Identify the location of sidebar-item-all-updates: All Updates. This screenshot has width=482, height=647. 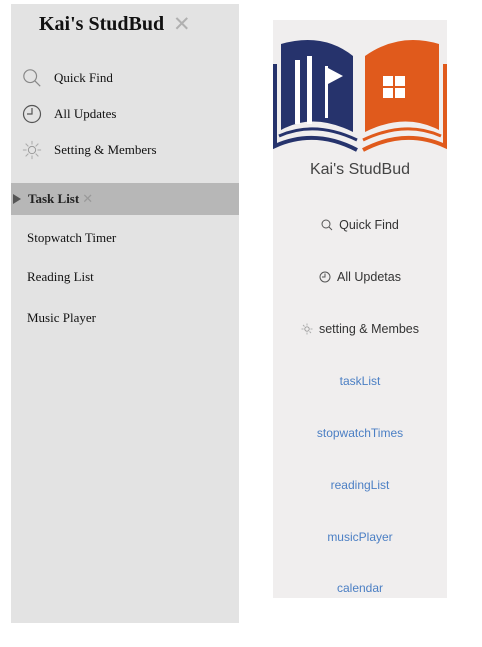
(69, 114).